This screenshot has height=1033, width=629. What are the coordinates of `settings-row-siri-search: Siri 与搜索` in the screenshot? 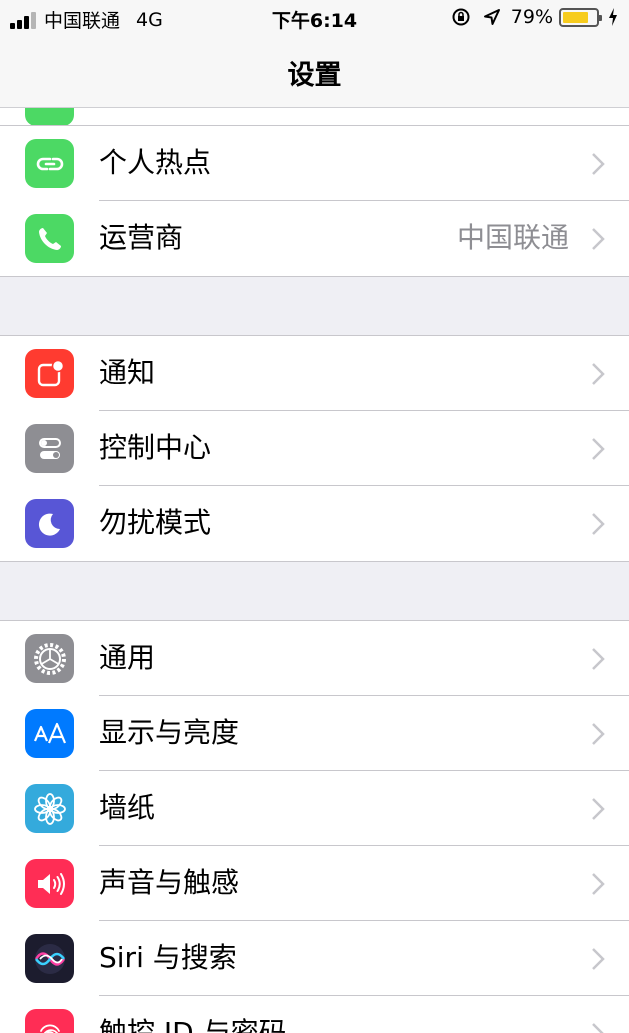 It's located at (314, 958).